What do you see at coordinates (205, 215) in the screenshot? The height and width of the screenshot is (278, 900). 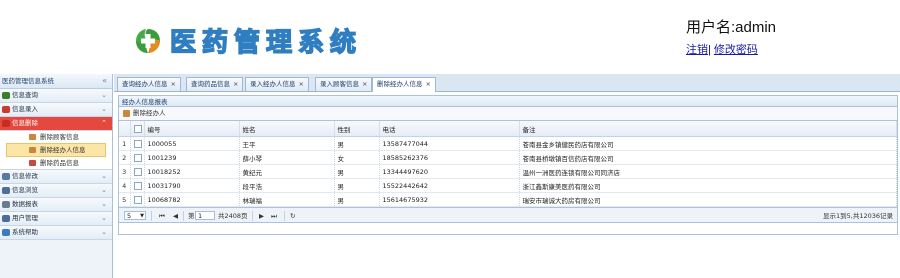 I see `page-number-input: 1` at bounding box center [205, 215].